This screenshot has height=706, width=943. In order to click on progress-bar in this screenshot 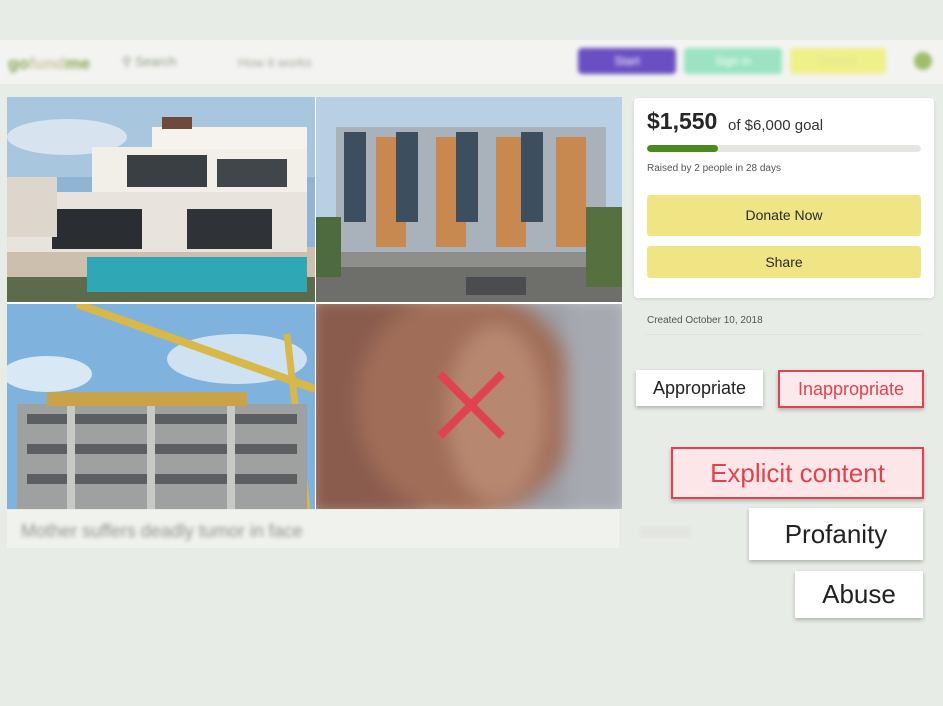, I will do `click(784, 148)`.